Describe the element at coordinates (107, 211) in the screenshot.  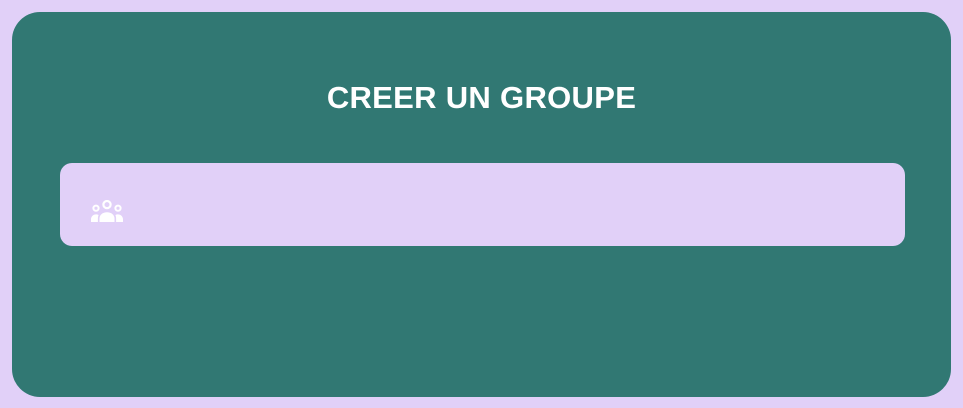
I see `group-icon` at that location.